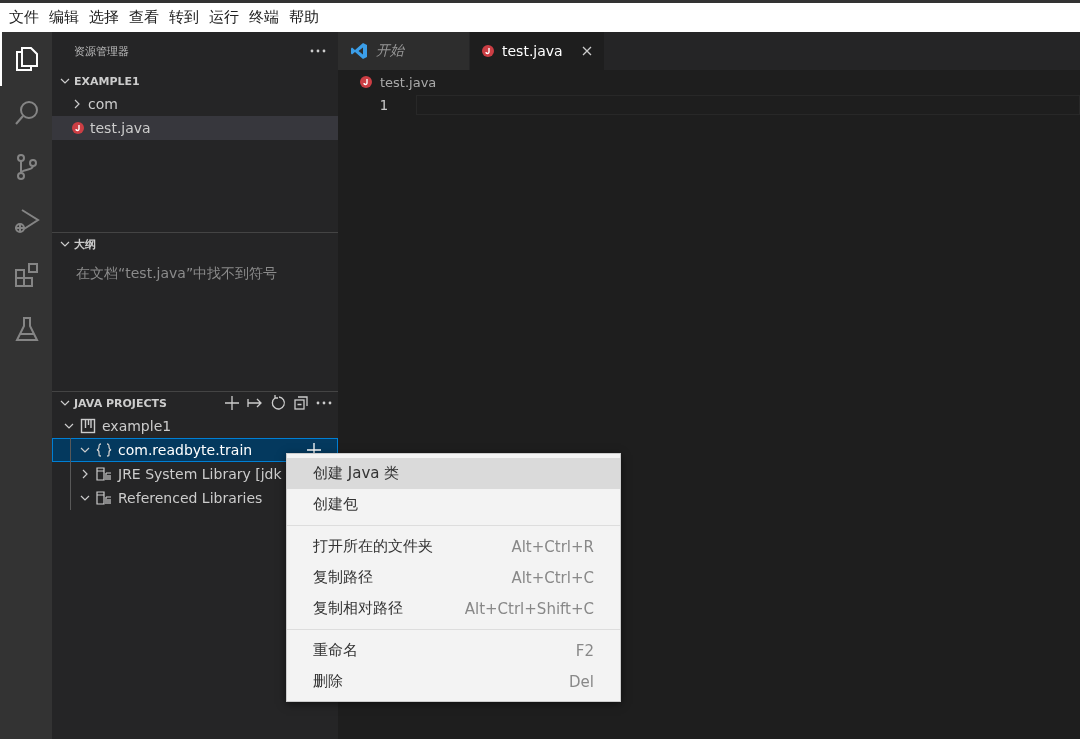 The height and width of the screenshot is (739, 1080). What do you see at coordinates (453, 608) in the screenshot?
I see `menu-item: 复制相对路径 Alt+Ctrl+Shift+C` at bounding box center [453, 608].